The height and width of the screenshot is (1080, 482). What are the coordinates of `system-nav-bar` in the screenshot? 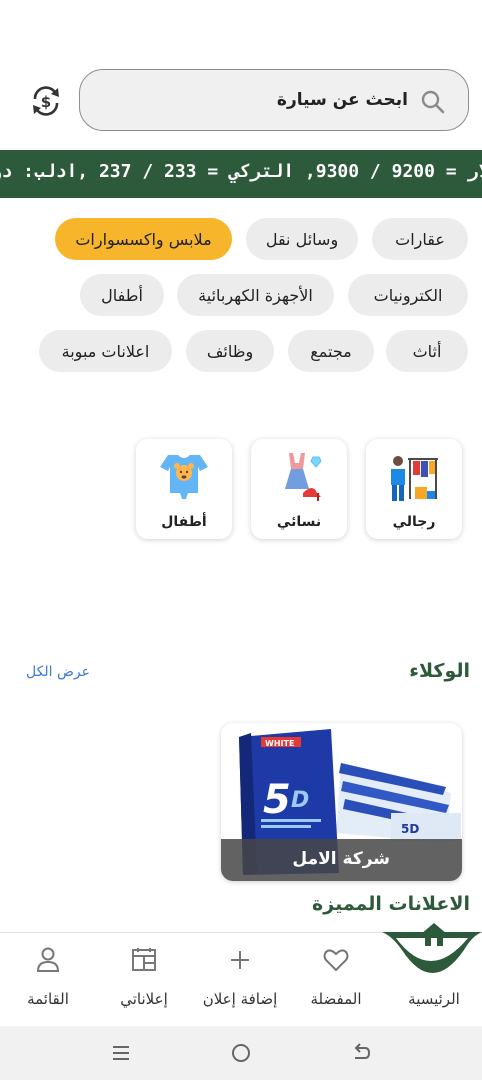 It's located at (241, 1053).